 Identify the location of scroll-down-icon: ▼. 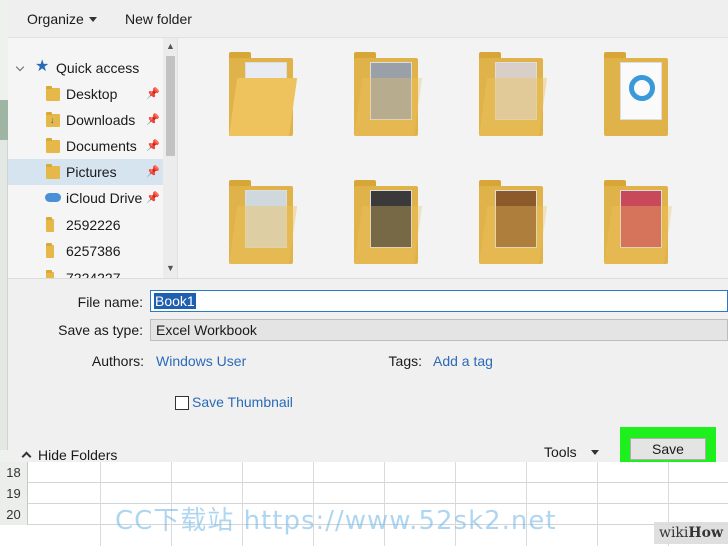
(170, 268).